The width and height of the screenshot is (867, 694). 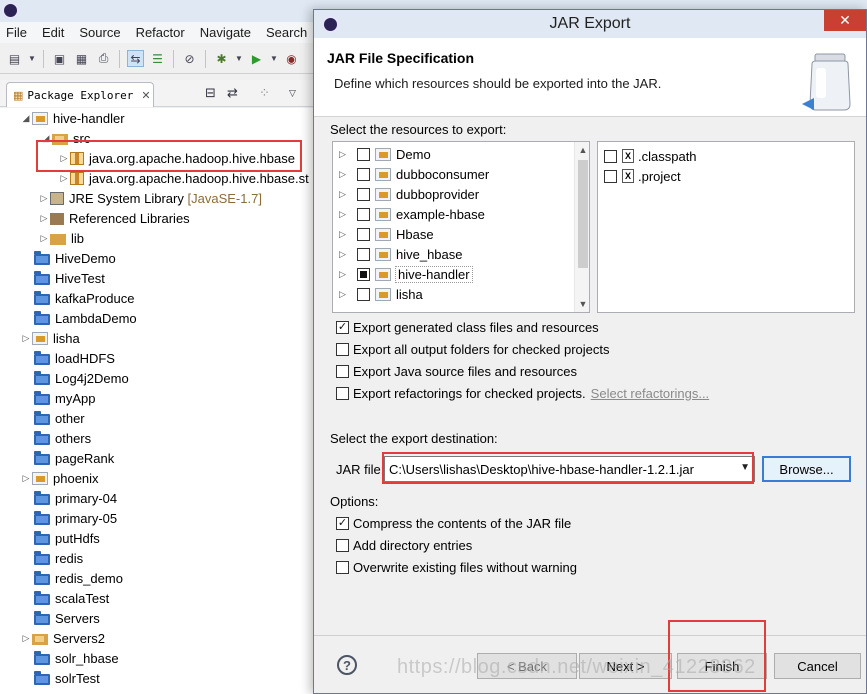 I want to click on print-icon: ⎙, so click(x=103, y=58).